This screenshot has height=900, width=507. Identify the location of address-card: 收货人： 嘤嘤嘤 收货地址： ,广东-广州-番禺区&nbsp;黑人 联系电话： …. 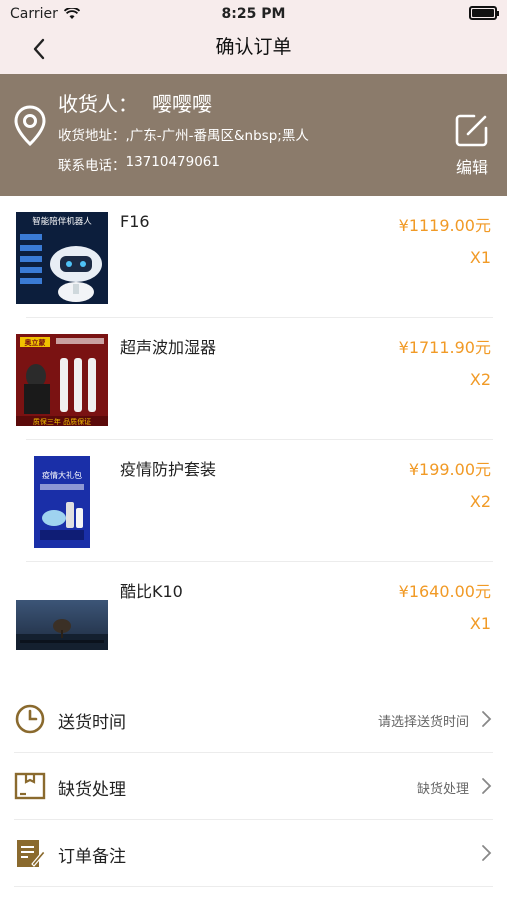
(253, 135).